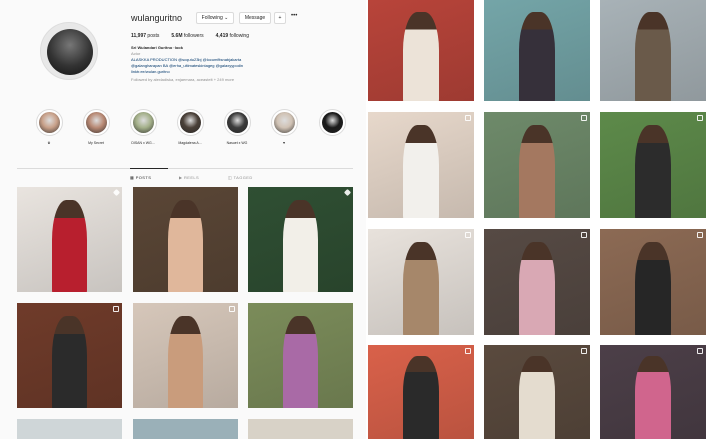 The image size is (720, 439). What do you see at coordinates (187, 36) in the screenshot?
I see `followers-count: 5.6M followers` at bounding box center [187, 36].